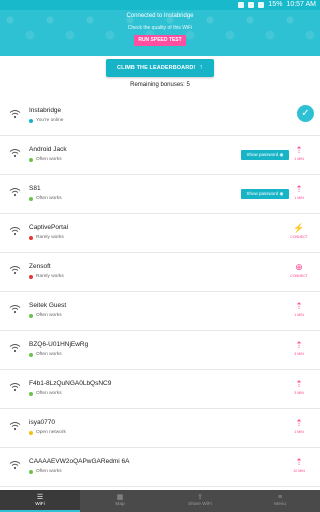  I want to click on nav-menu: ≡ Menu, so click(280, 501).